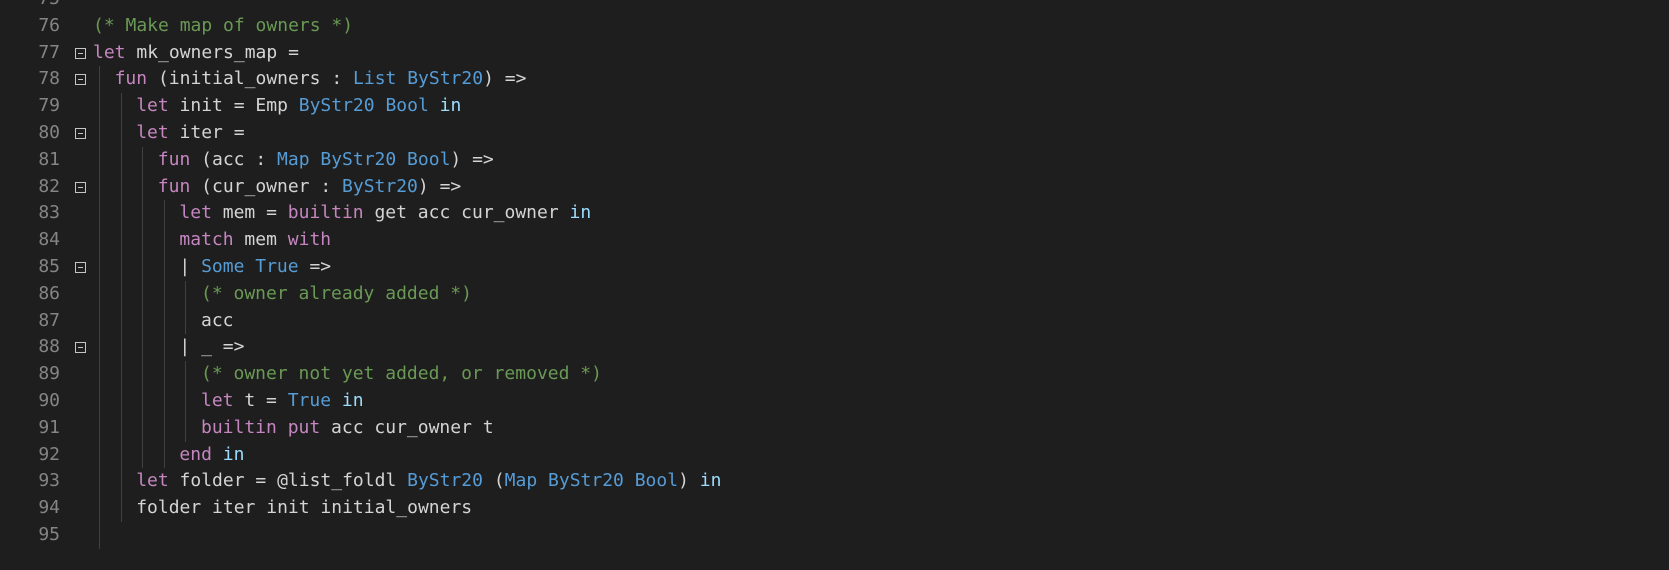 This screenshot has height=570, width=1669. What do you see at coordinates (689, 481) in the screenshot?
I see `code-token: )` at bounding box center [689, 481].